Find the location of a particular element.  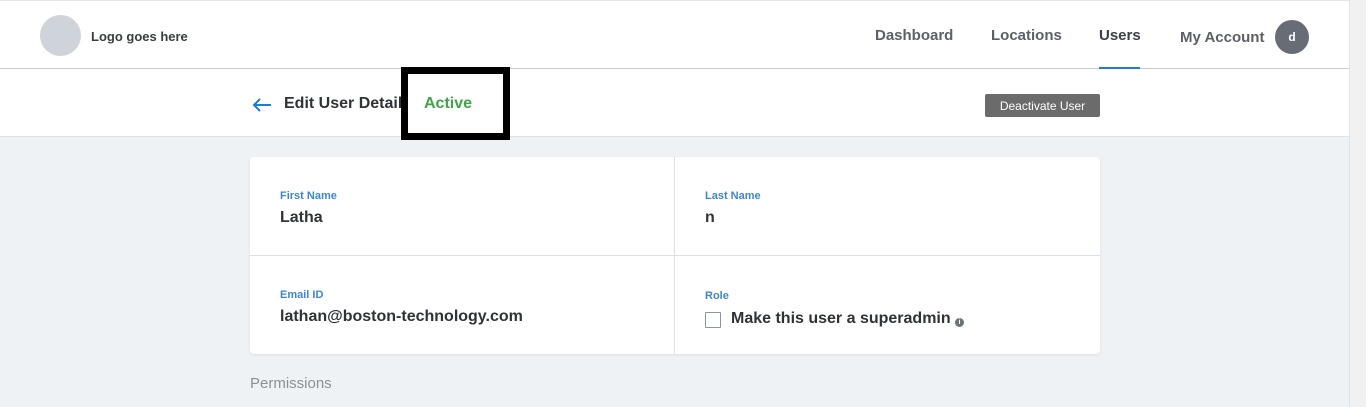

page-title: Edit User Detail is located at coordinates (343, 103).